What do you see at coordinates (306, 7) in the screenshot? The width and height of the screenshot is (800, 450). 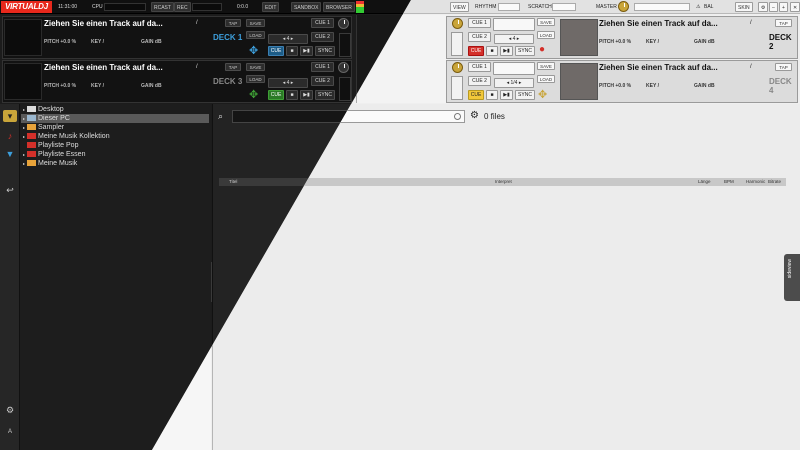 I see `sandbox-button: SANDBOX` at bounding box center [306, 7].